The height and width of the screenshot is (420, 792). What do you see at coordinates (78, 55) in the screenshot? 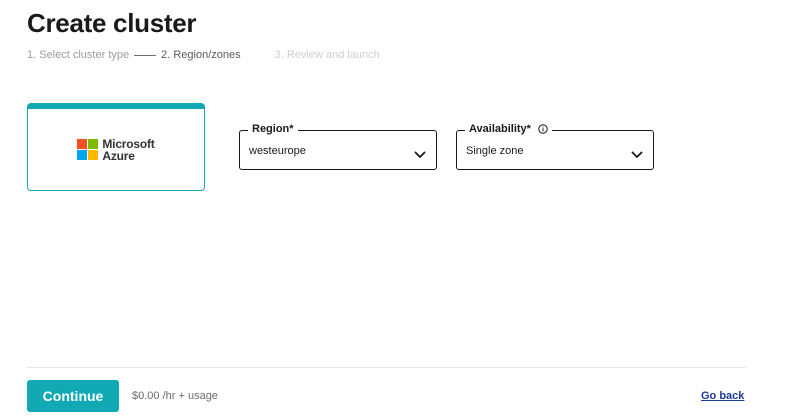
I see `step-select-cluster-type: 1. Select cluster type` at bounding box center [78, 55].